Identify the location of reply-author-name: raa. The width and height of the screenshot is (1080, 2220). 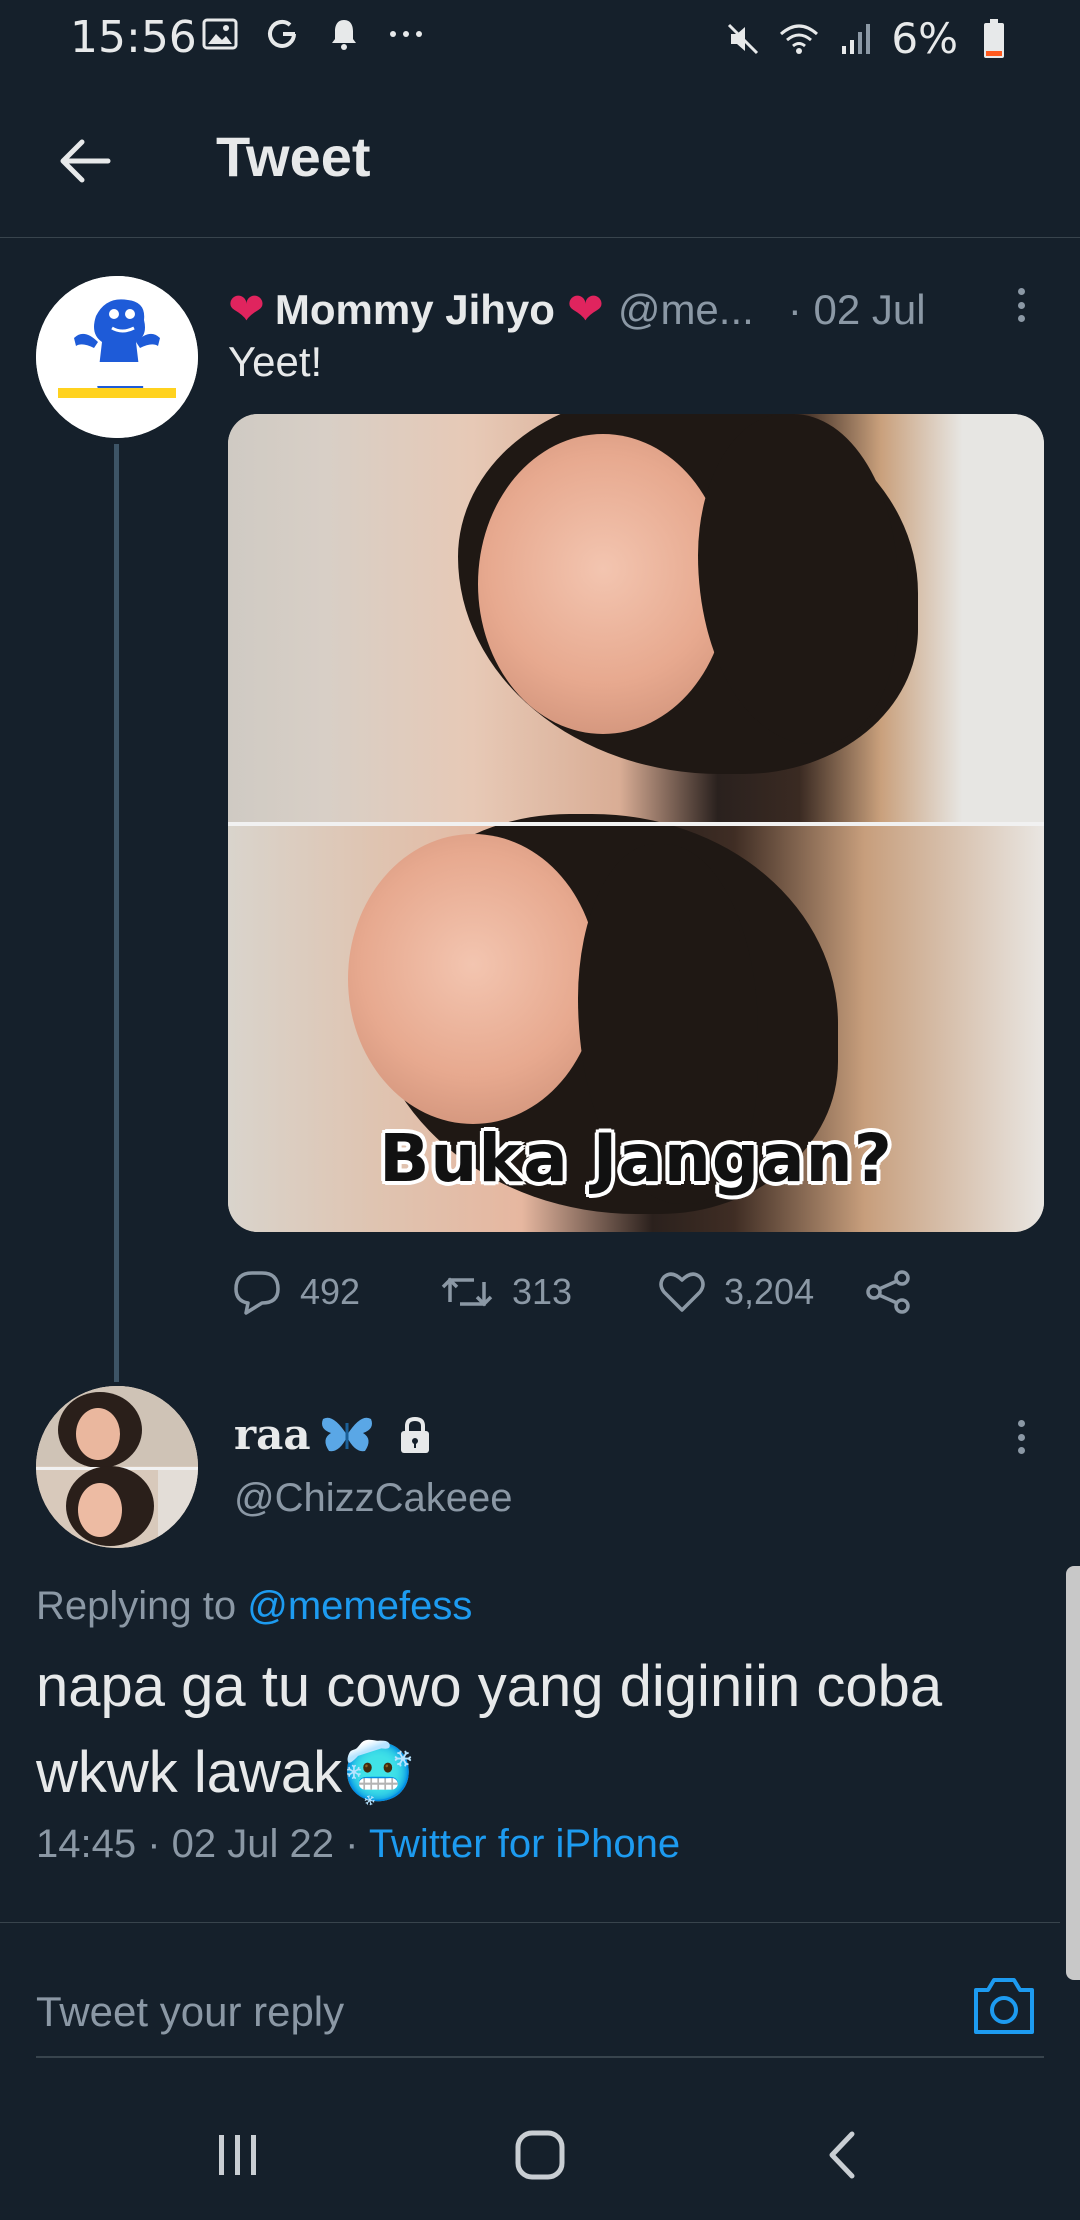
(272, 1434).